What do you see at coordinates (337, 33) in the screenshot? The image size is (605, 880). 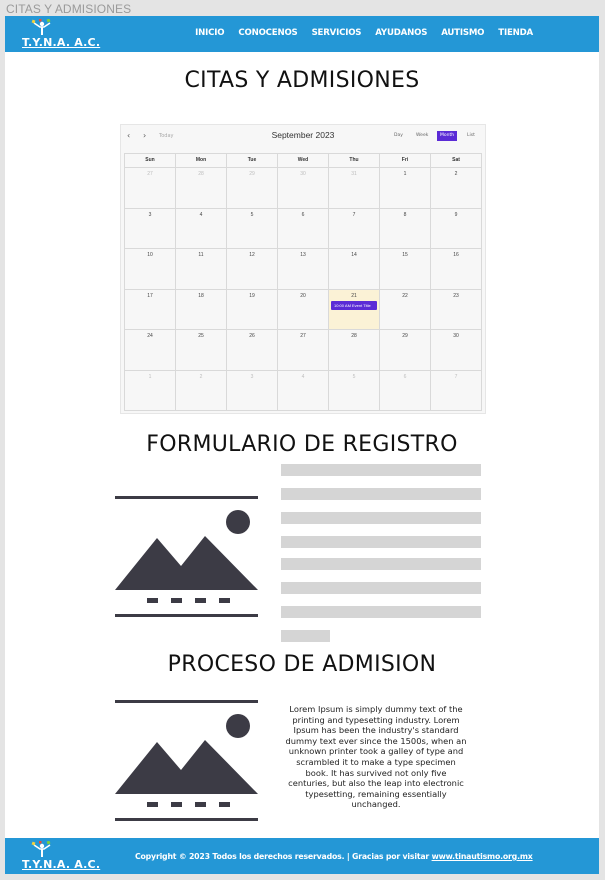 I see `nav-item-servicios: SERVICIOS` at bounding box center [337, 33].